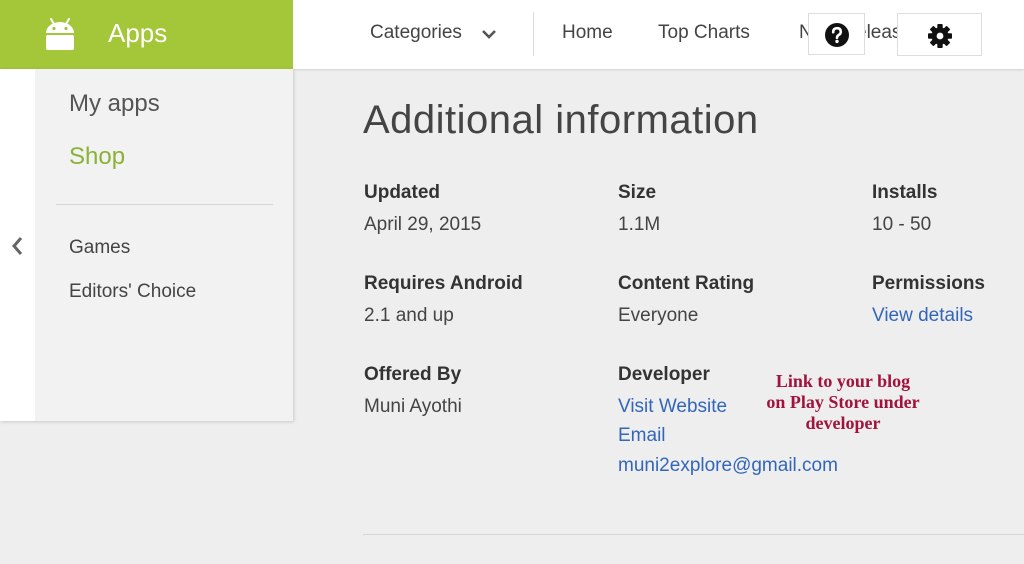  Describe the element at coordinates (664, 374) in the screenshot. I see `developer-label: Developer` at that location.